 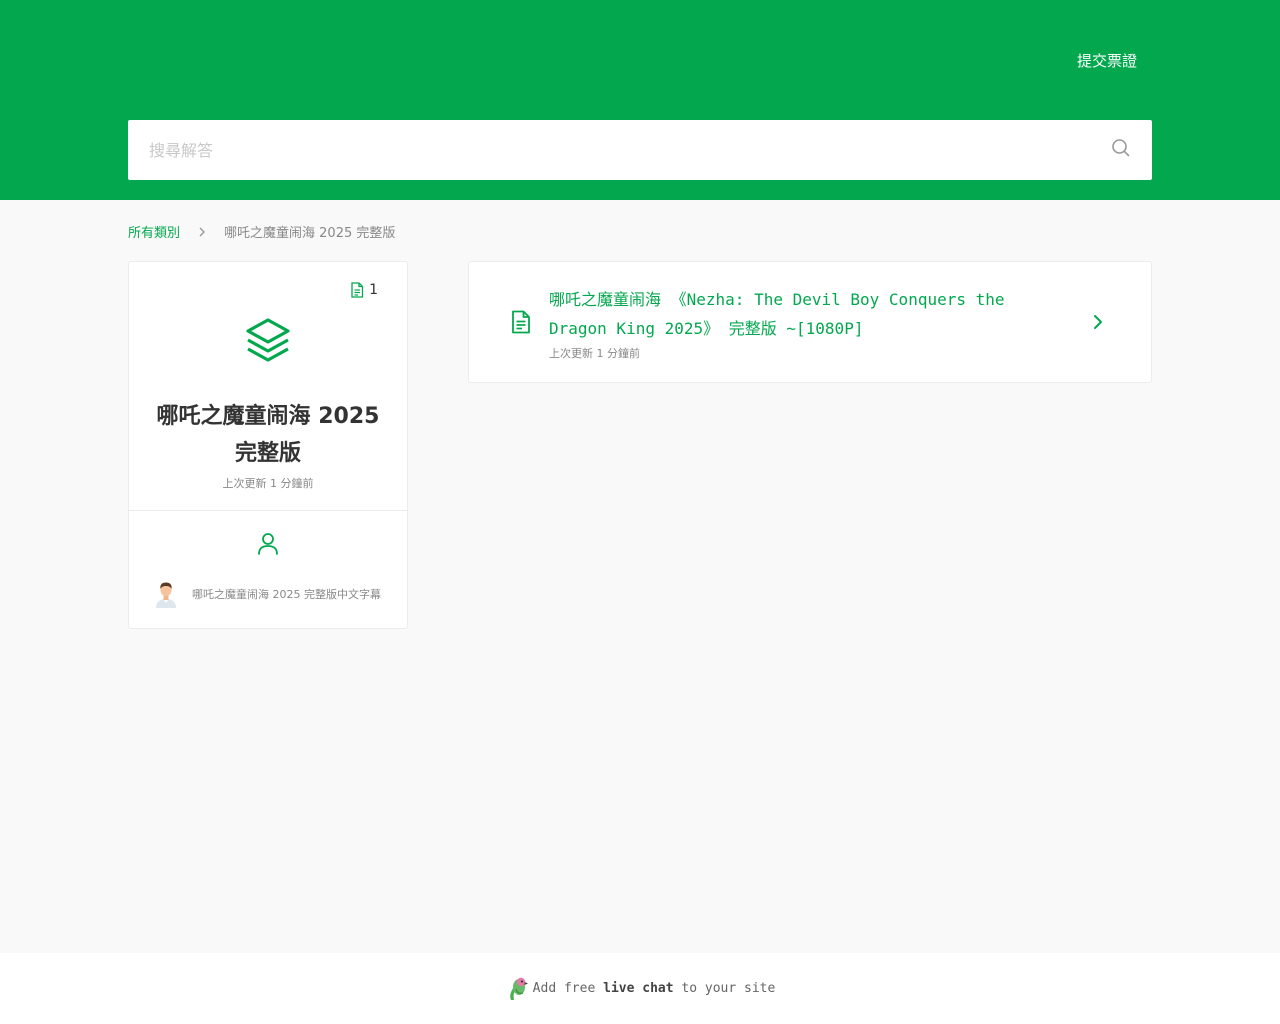 I want to click on footer-highlight: live chat, so click(x=638, y=988).